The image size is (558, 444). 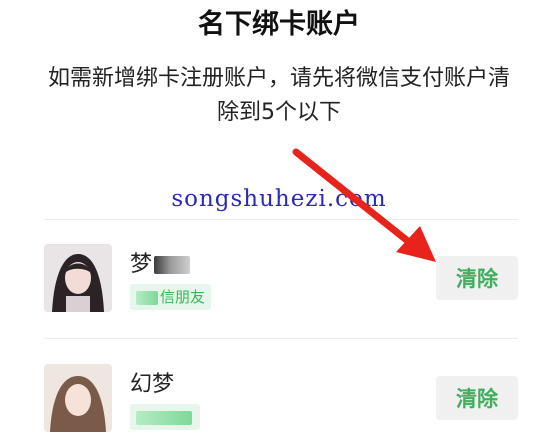 What do you see at coordinates (171, 297) in the screenshot?
I see `friend-tag: 信朋友` at bounding box center [171, 297].